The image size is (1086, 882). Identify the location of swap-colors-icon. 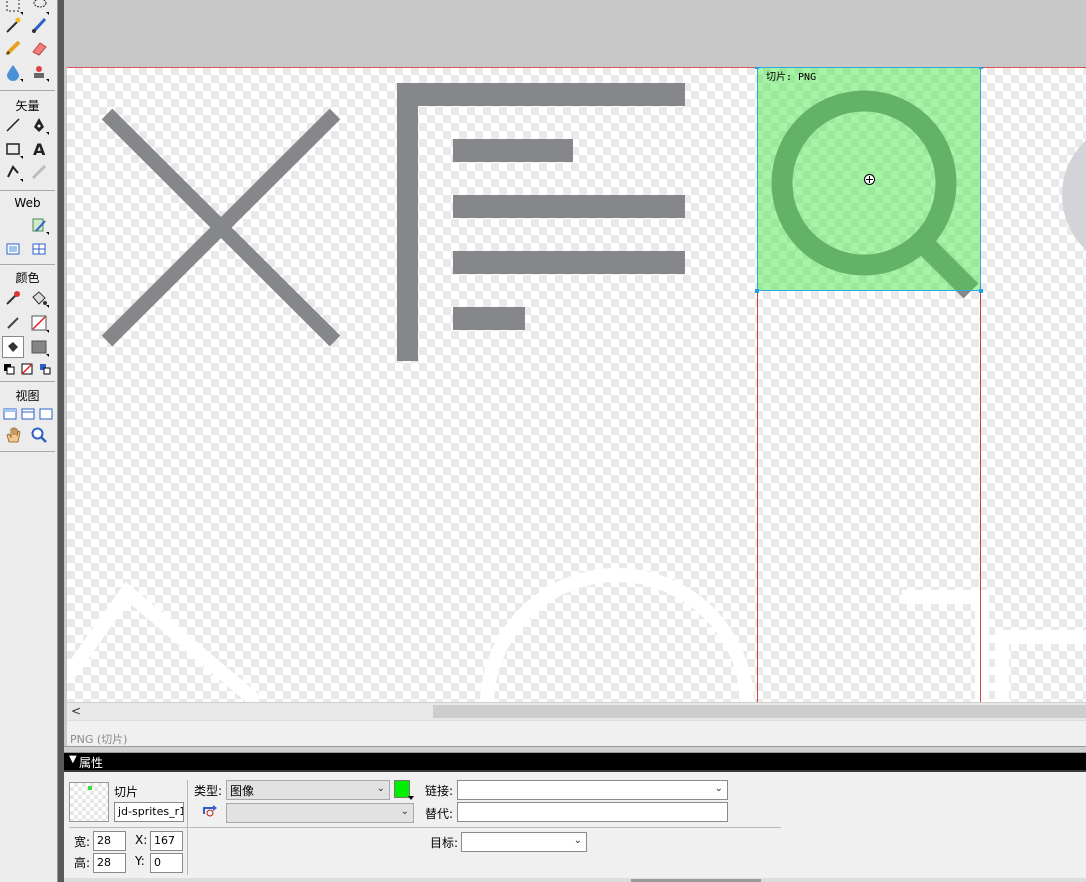
(45, 369).